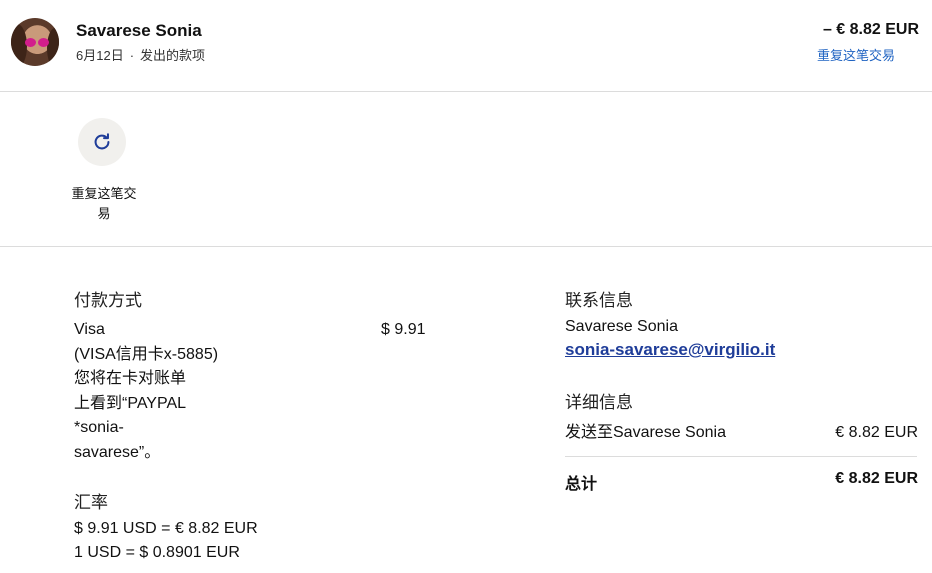 This screenshot has width=932, height=573. What do you see at coordinates (581, 484) in the screenshot?
I see `total-label: 总计` at bounding box center [581, 484].